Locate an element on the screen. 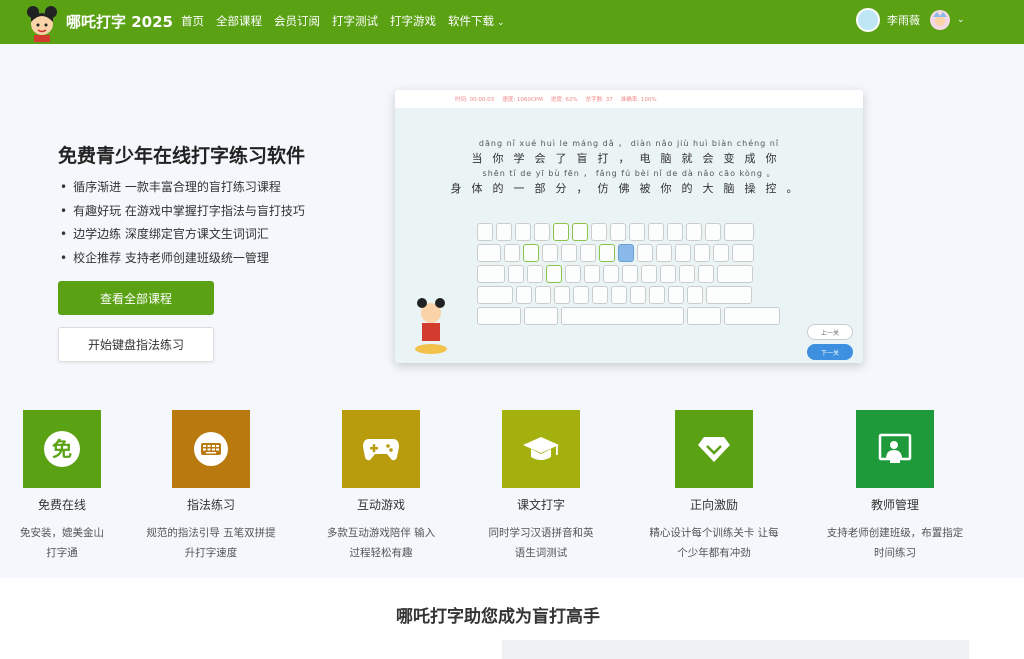  preview-prev-level-button: 上一关 is located at coordinates (830, 332).